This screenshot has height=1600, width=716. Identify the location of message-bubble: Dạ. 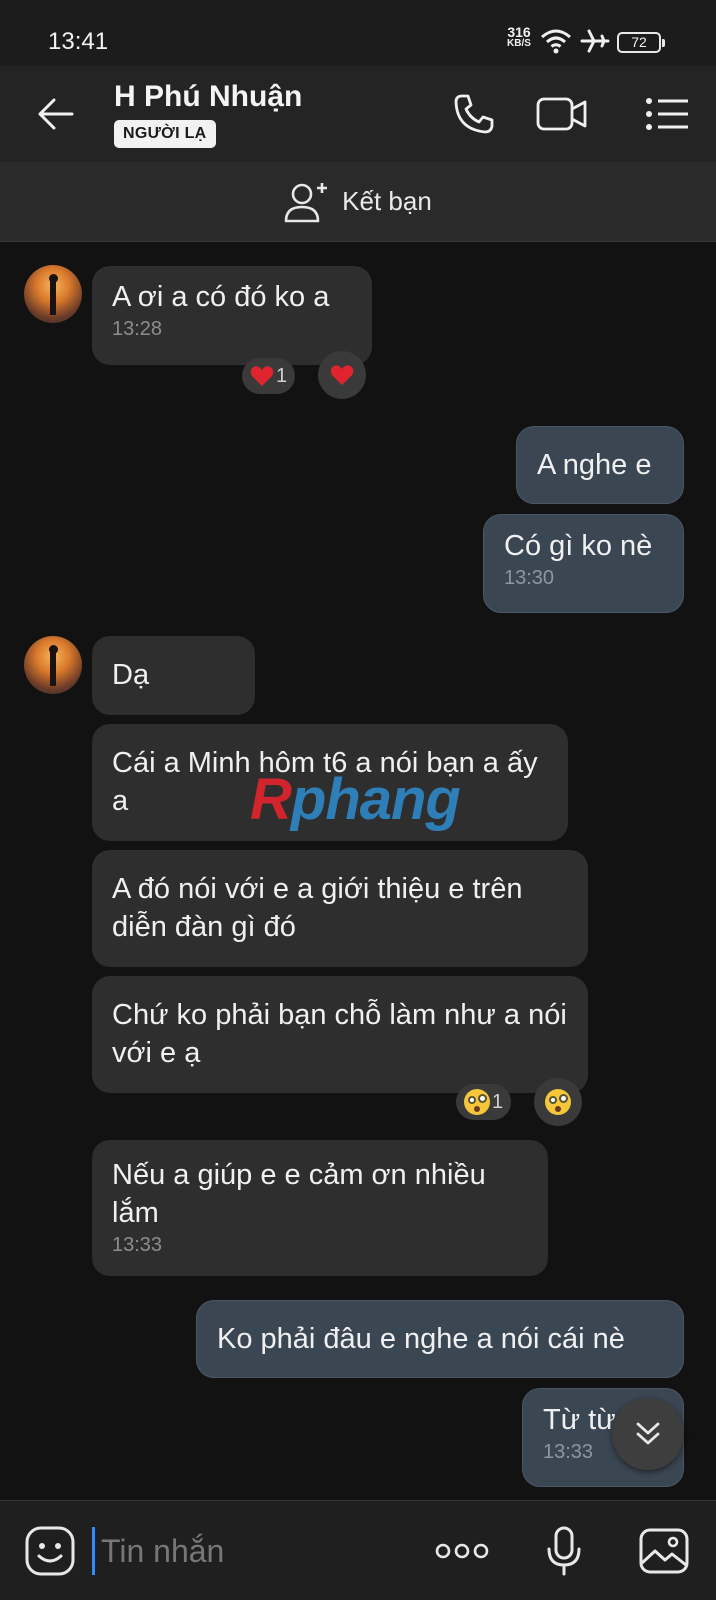
(173, 675).